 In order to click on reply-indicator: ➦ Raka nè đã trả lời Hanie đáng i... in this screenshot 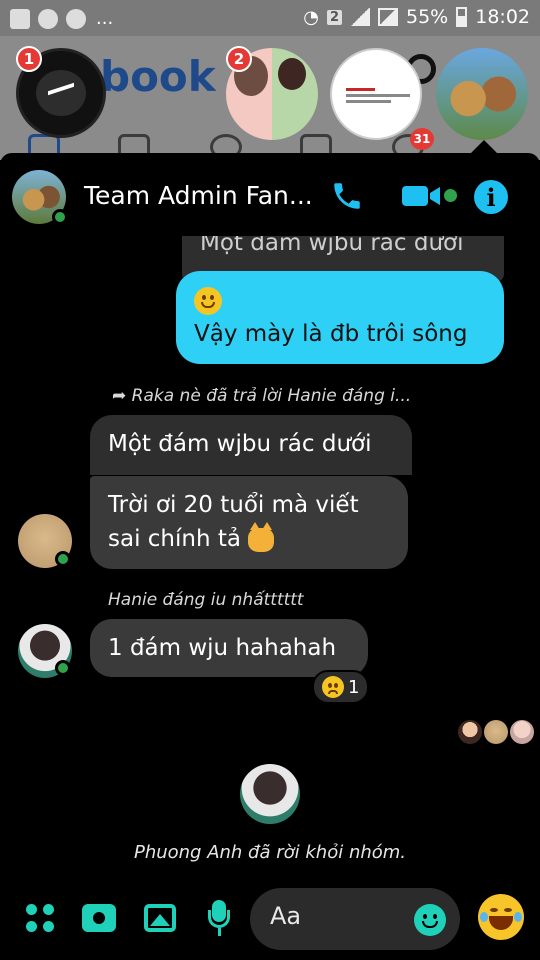, I will do `click(261, 396)`.